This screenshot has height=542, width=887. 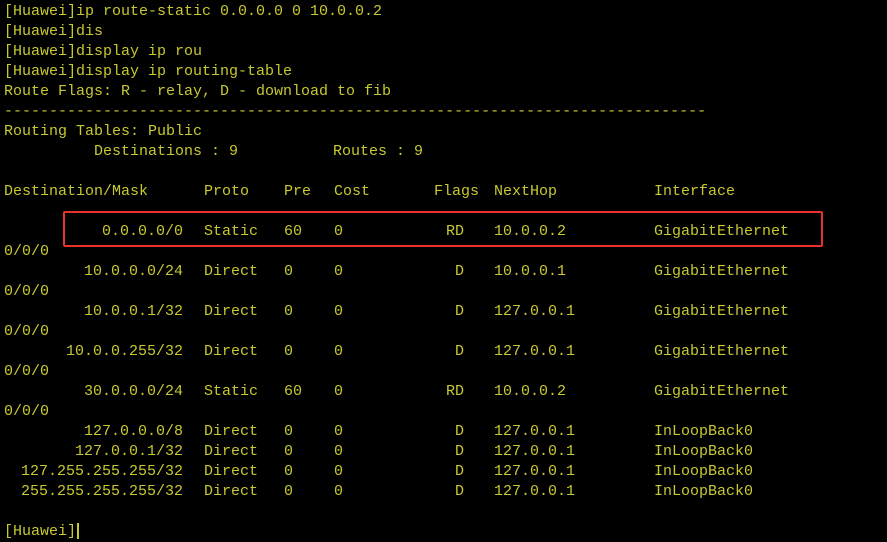 What do you see at coordinates (695, 191) in the screenshot?
I see `header-interface: Interface` at bounding box center [695, 191].